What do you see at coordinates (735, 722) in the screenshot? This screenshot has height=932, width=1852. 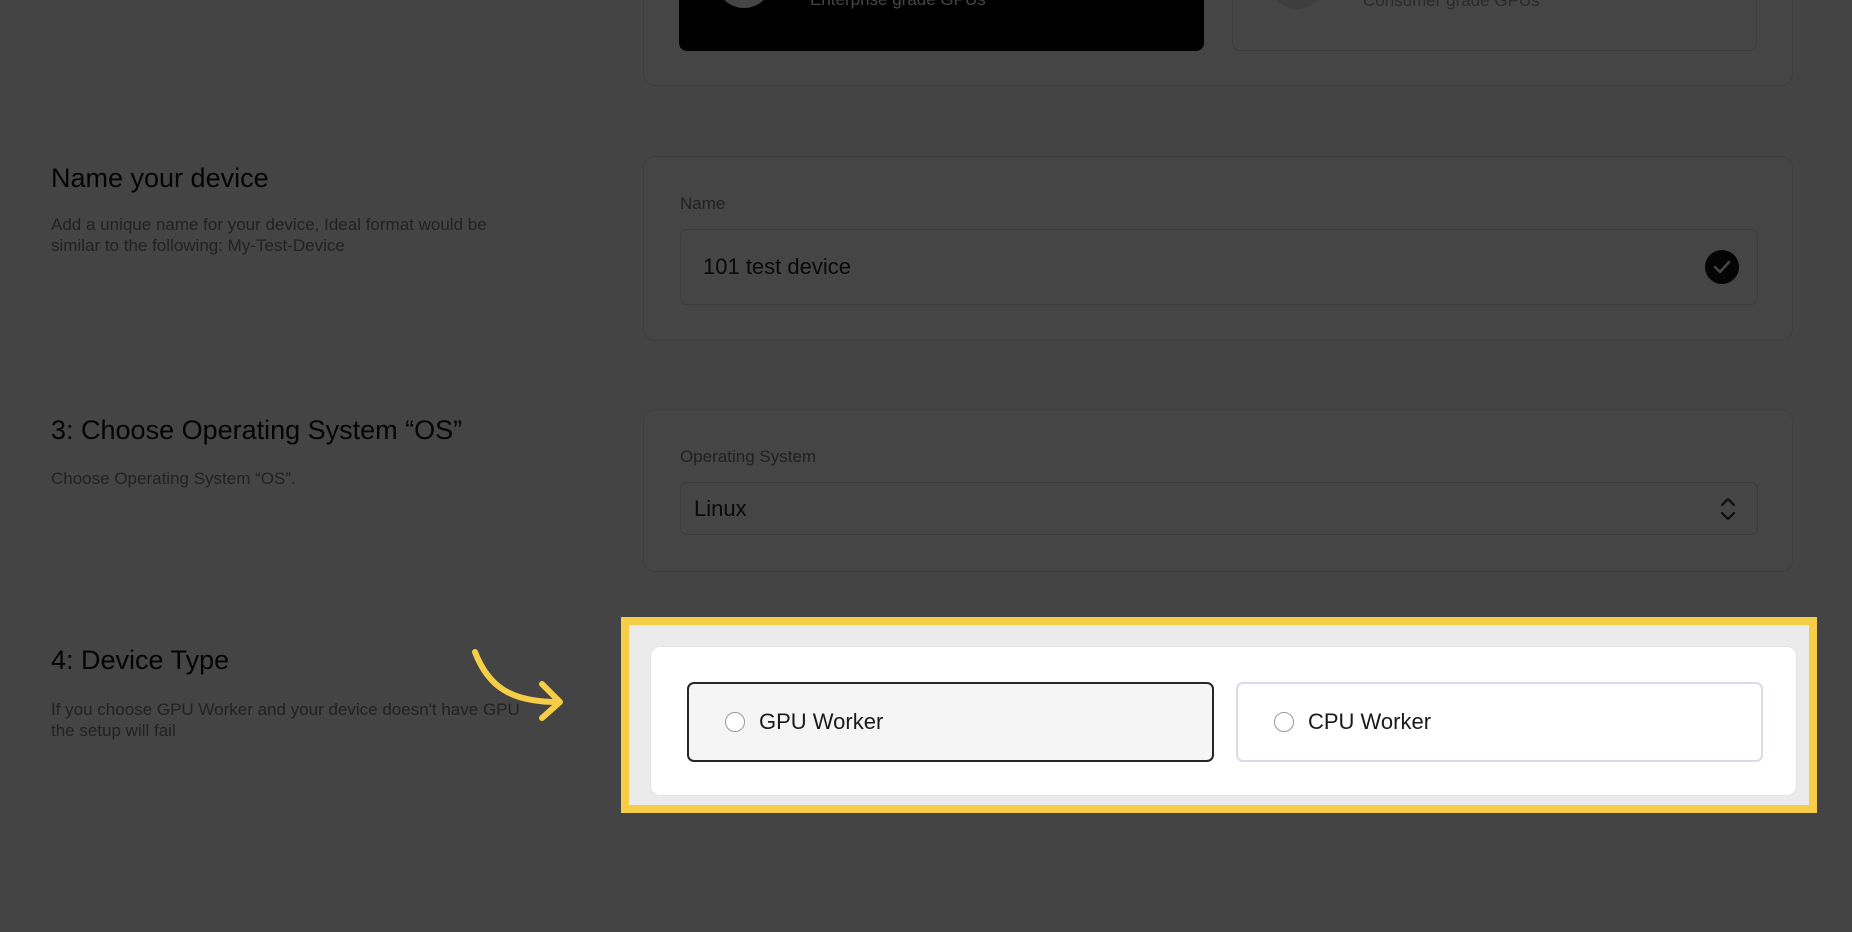 I see `gpu-worker-radio` at bounding box center [735, 722].